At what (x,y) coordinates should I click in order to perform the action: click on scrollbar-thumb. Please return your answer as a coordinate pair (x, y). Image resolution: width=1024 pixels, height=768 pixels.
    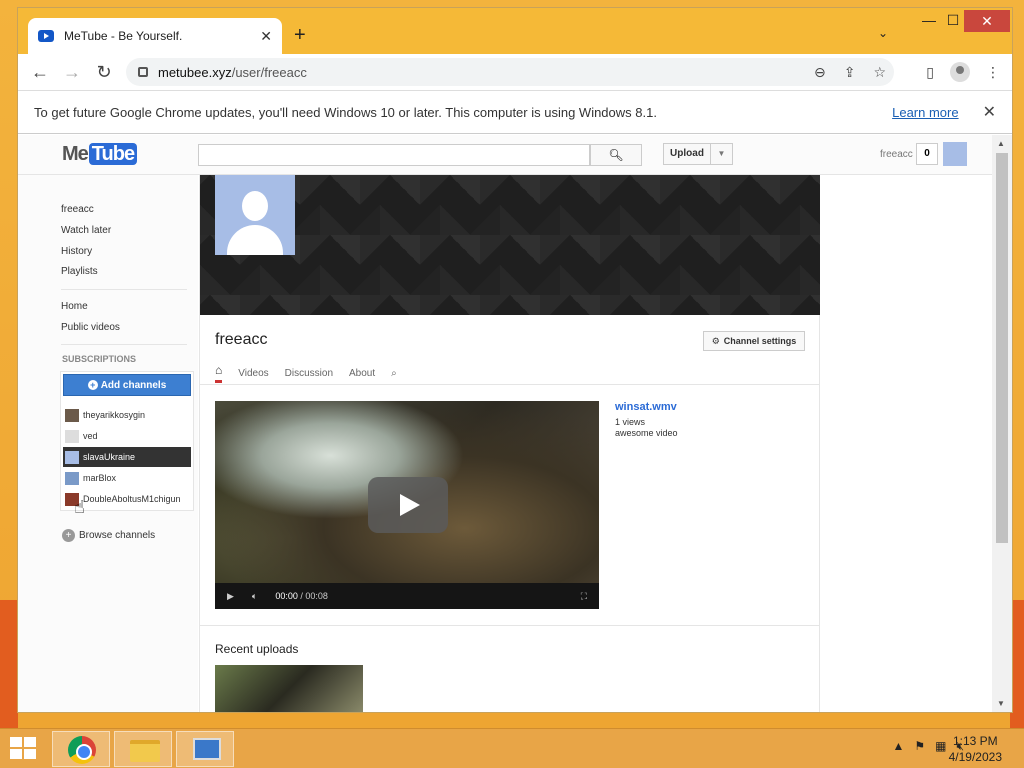
    Looking at the image, I should click on (1002, 348).